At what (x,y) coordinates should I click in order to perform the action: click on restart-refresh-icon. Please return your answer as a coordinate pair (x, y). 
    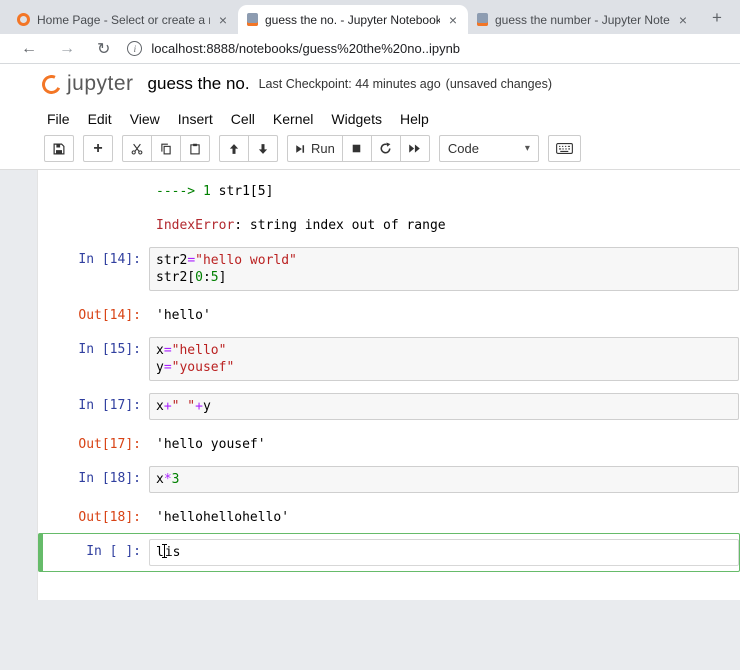
    Looking at the image, I should click on (385, 148).